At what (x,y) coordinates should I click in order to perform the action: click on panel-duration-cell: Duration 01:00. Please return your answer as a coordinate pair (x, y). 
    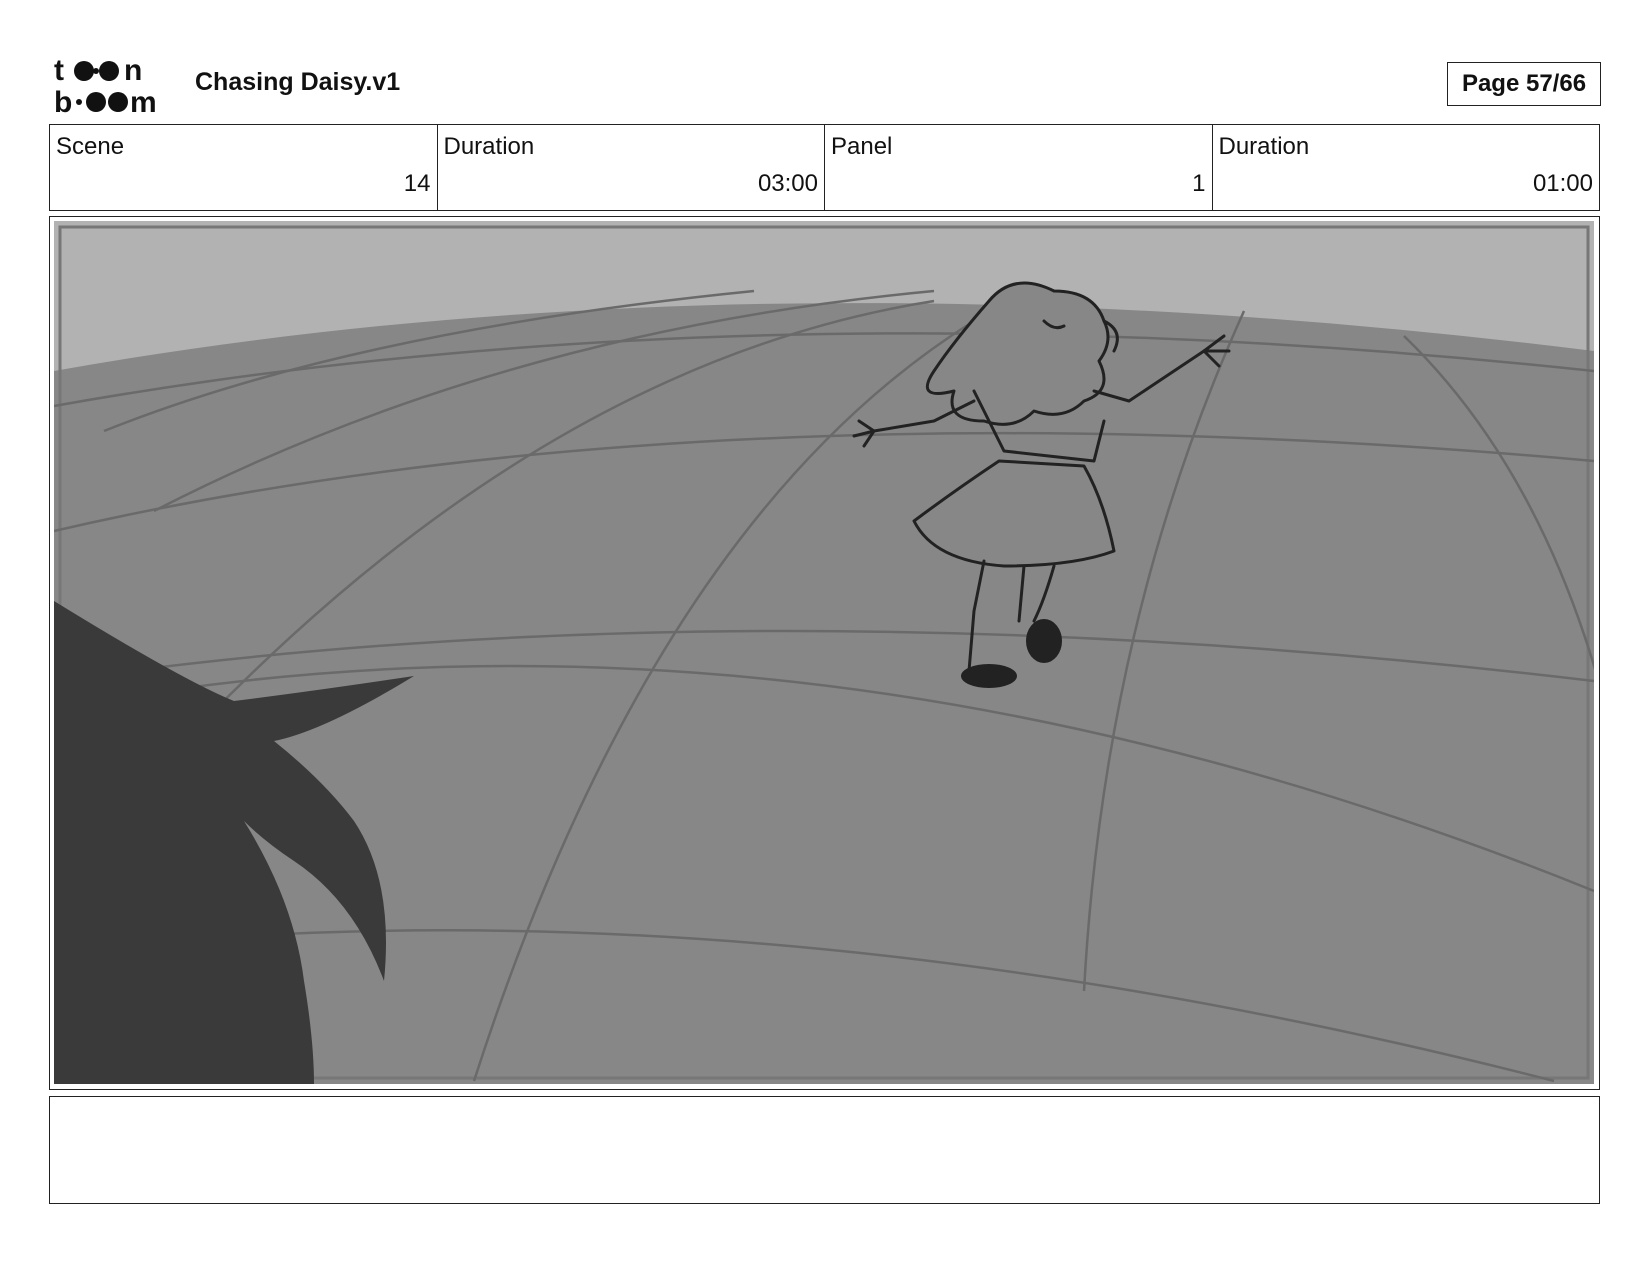
    Looking at the image, I should click on (1406, 167).